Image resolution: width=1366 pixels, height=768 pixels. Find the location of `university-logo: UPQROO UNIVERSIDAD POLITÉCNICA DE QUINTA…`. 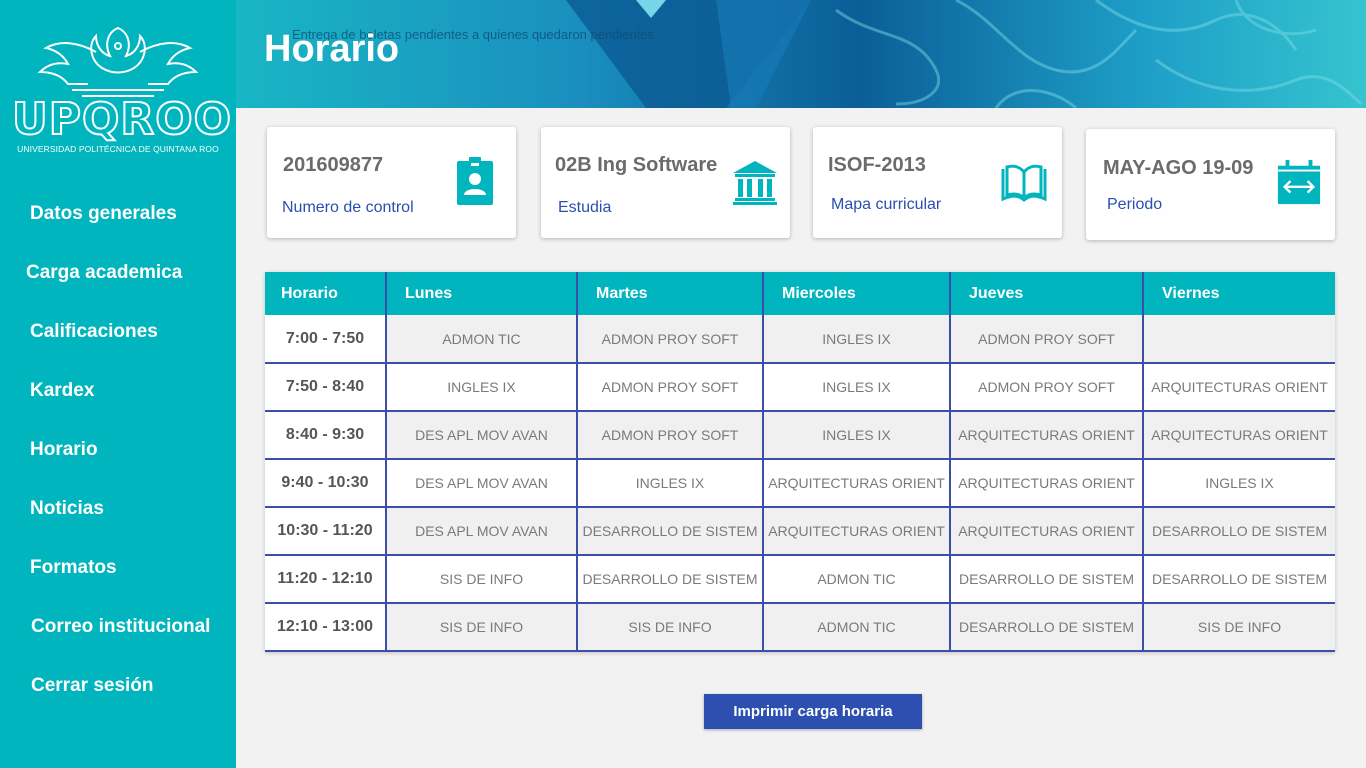

university-logo: UPQROO UNIVERSIDAD POLITÉCNICA DE QUINTA… is located at coordinates (122, 89).